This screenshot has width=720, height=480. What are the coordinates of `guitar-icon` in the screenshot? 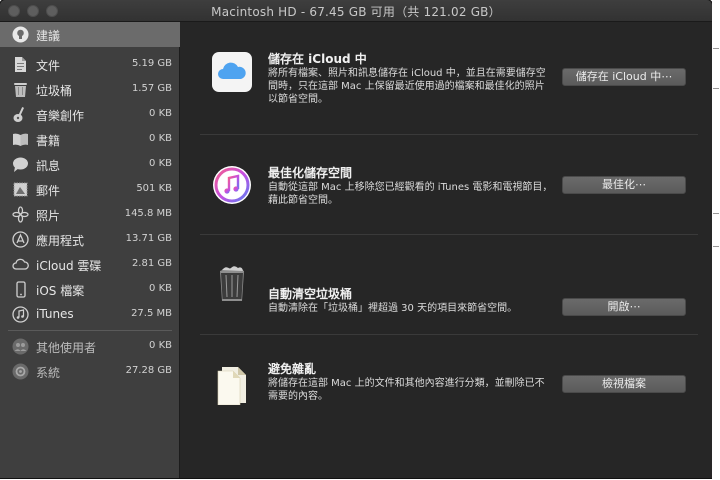 It's located at (19, 114).